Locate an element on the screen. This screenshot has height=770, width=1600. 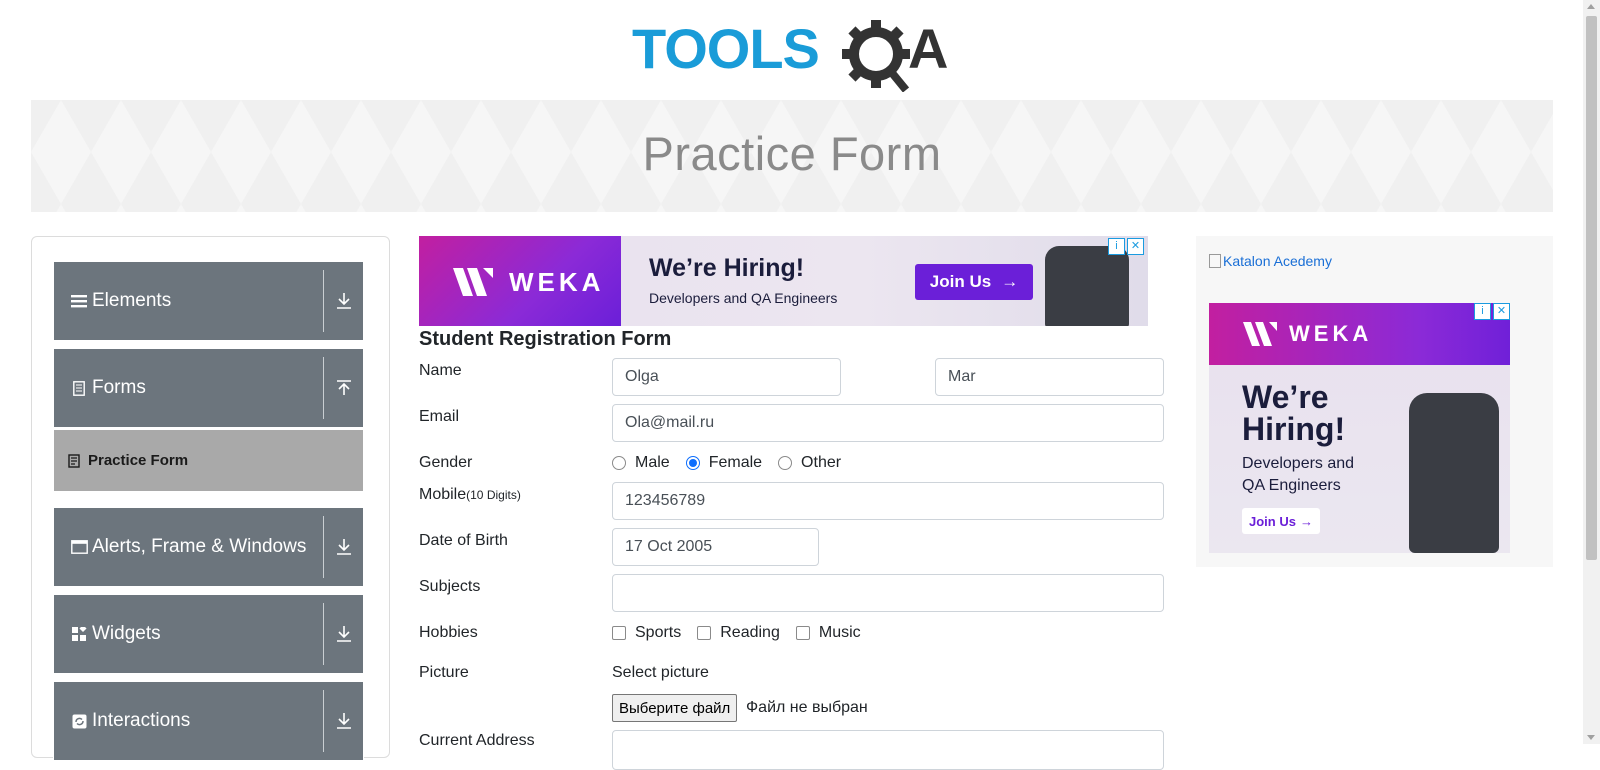
checkbox-sports is located at coordinates (619, 633).